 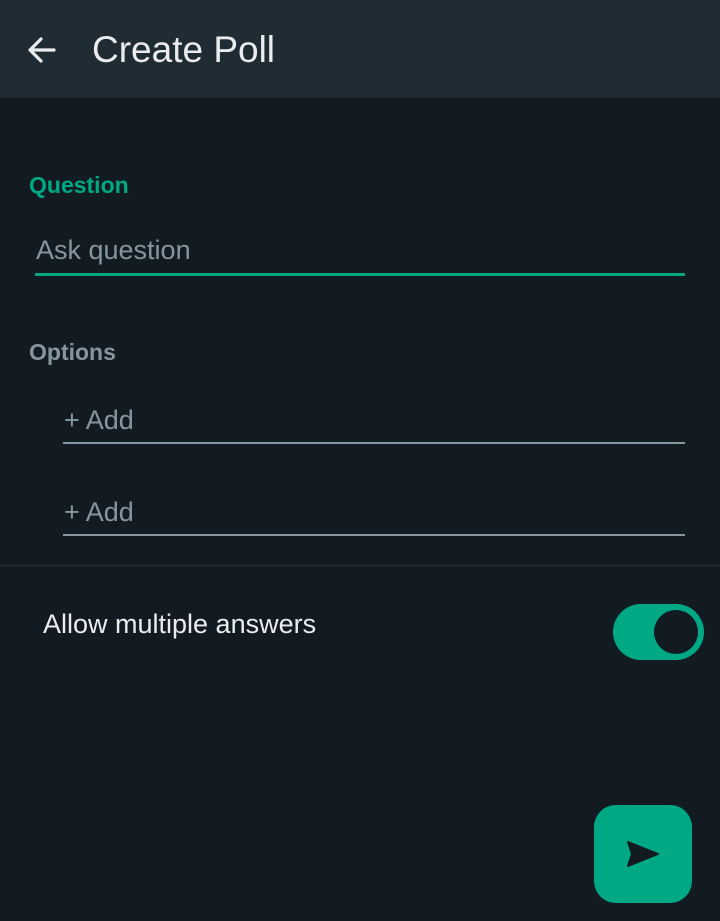 What do you see at coordinates (360, 565) in the screenshot?
I see `section-divider` at bounding box center [360, 565].